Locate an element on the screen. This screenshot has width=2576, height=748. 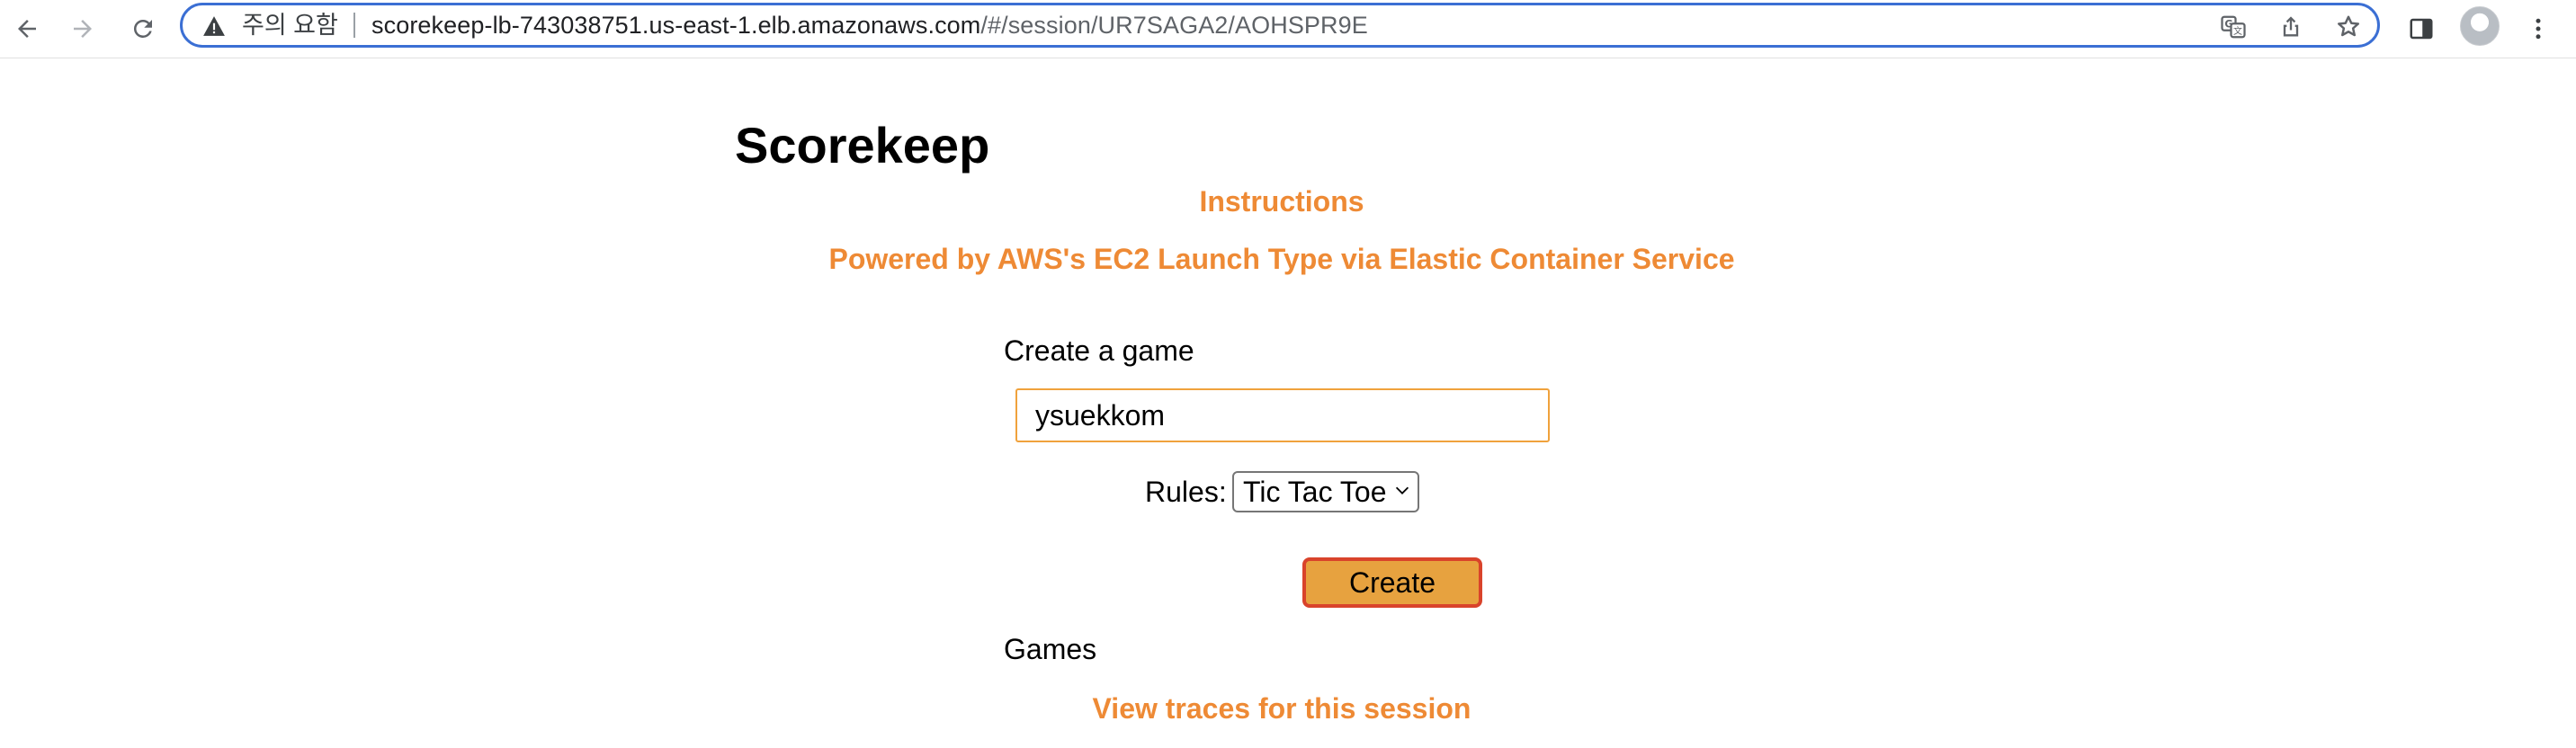
create-game-label: Create a game is located at coordinates (1099, 350).